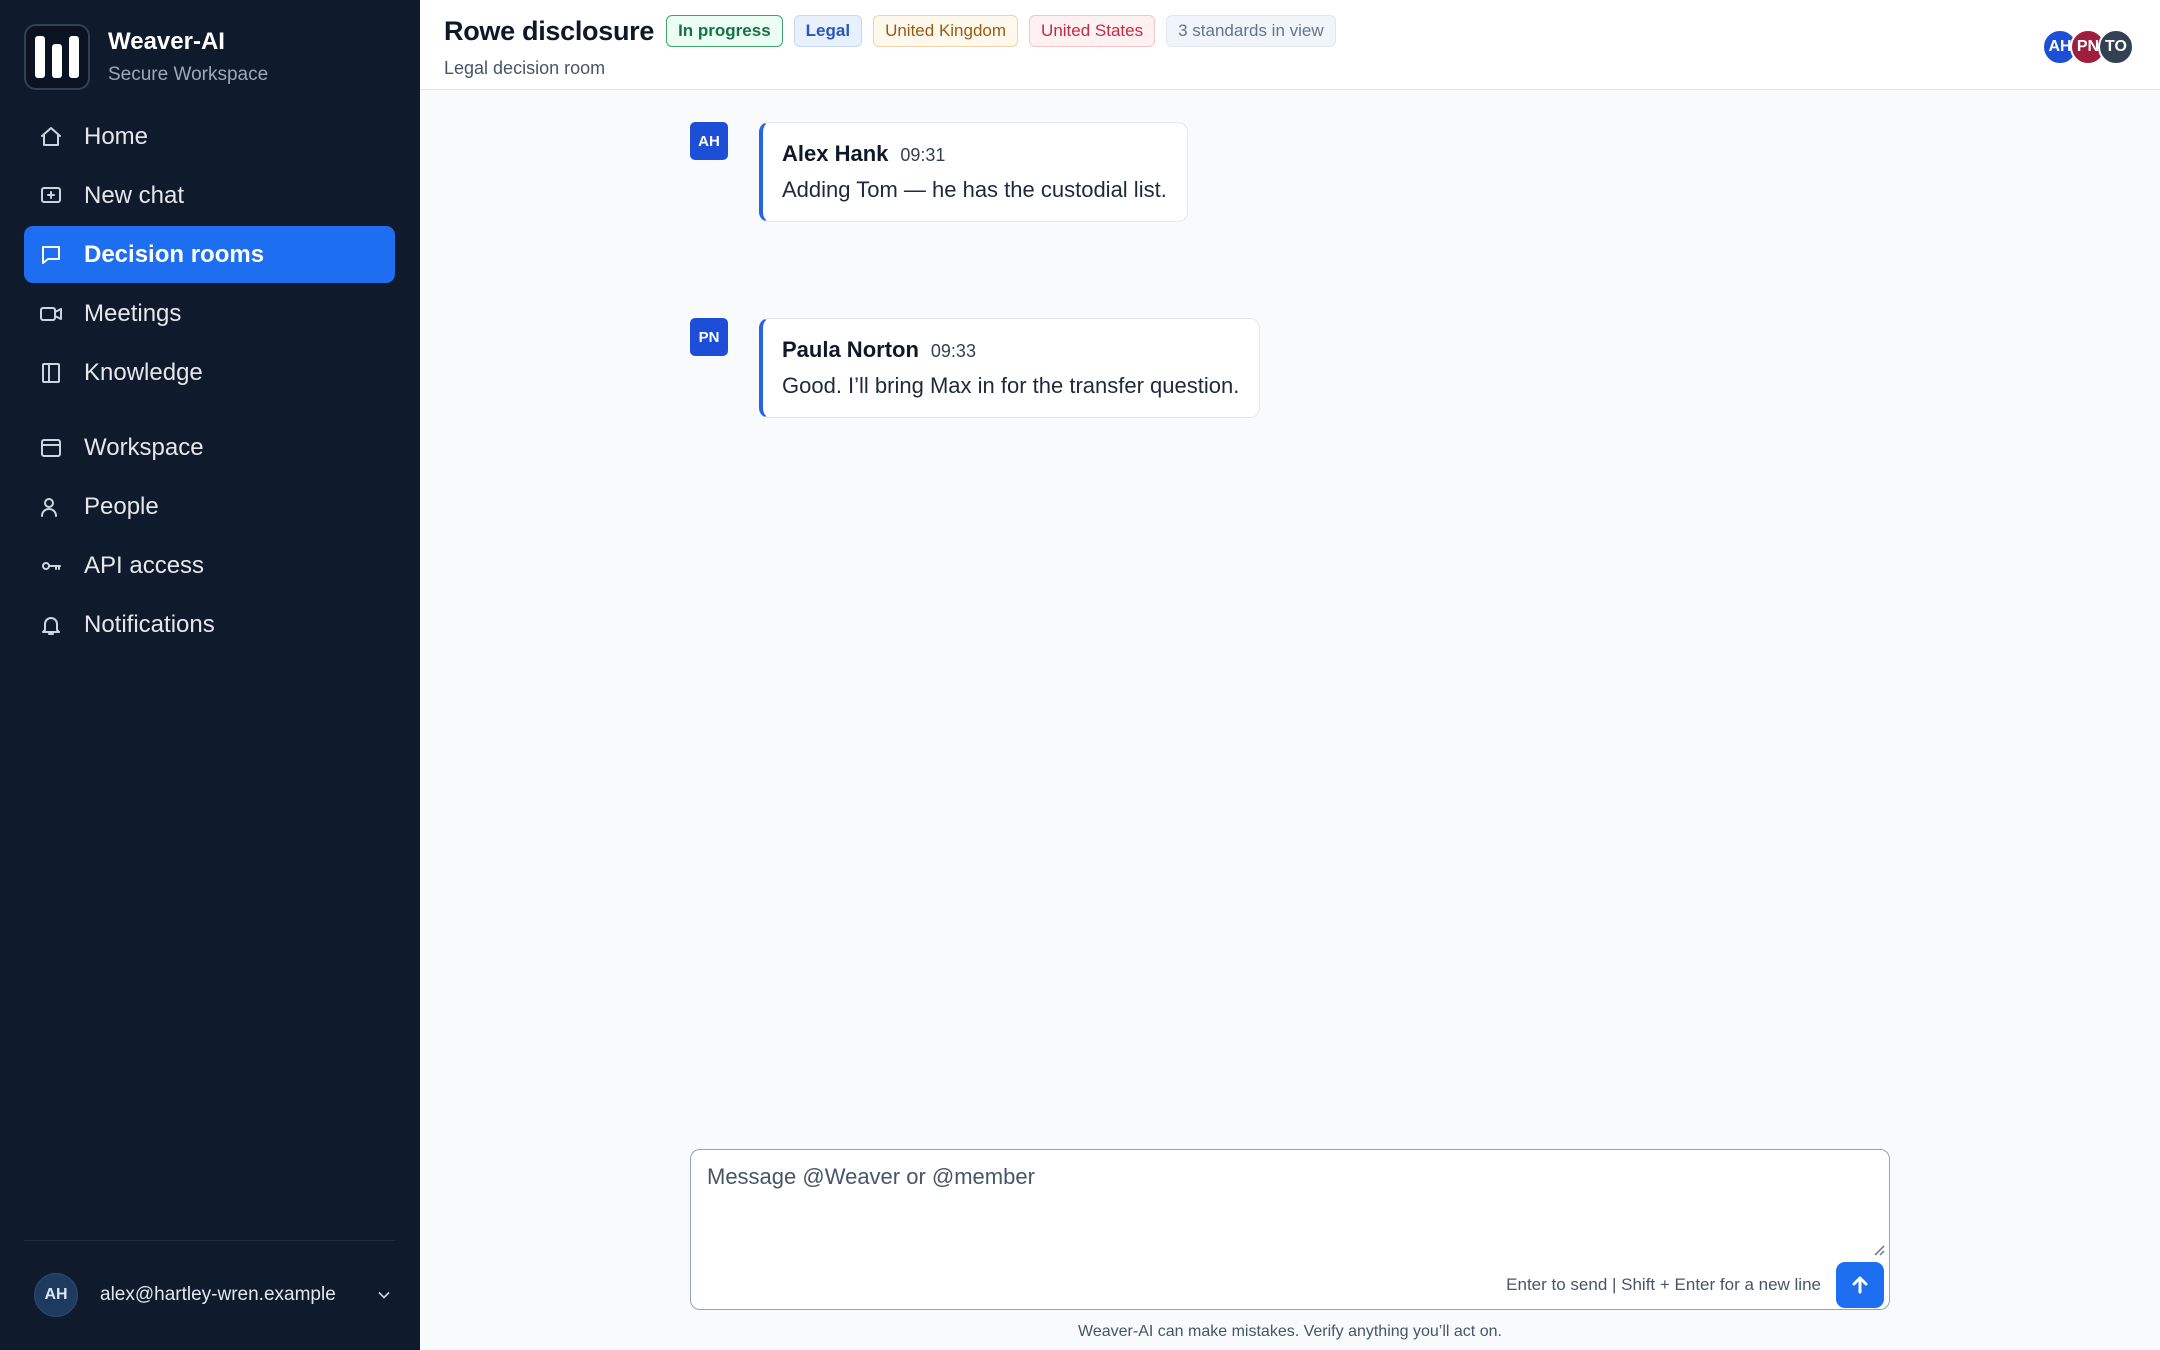 The image size is (2160, 1350). What do you see at coordinates (946, 31) in the screenshot?
I see `jurisdiction-badge-uk: United Kingdom` at bounding box center [946, 31].